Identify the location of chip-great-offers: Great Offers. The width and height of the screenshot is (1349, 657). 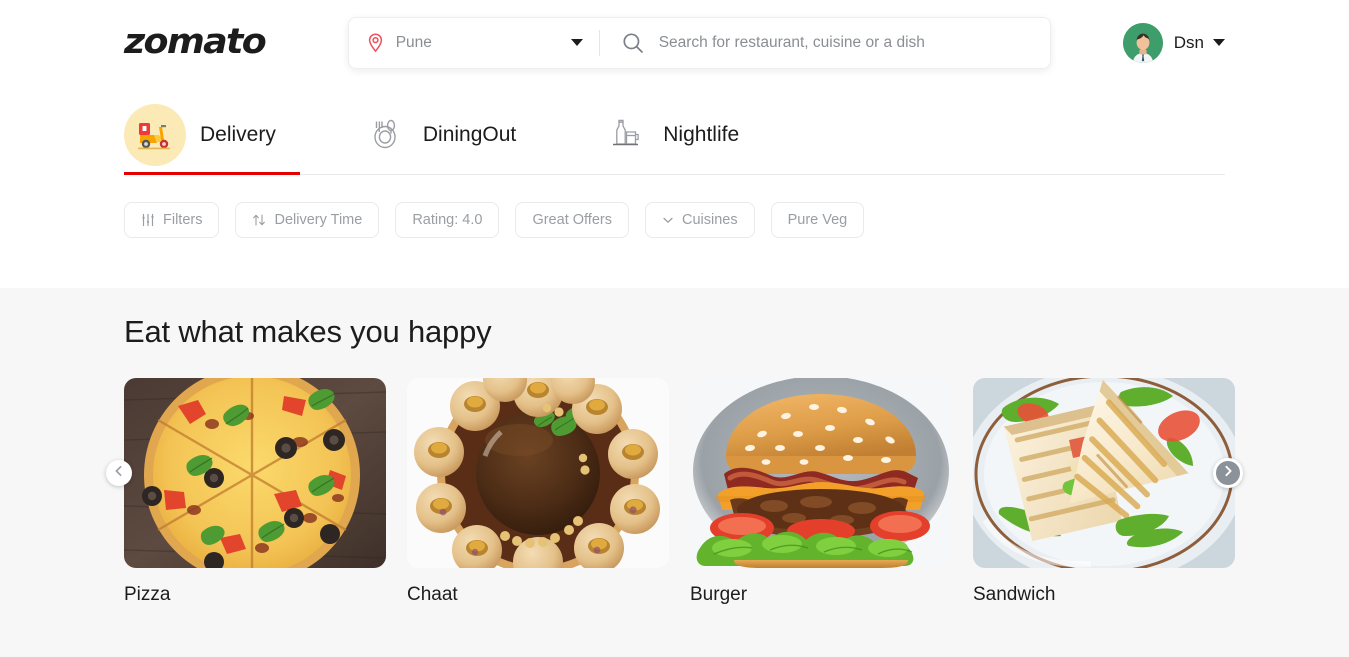
(572, 220).